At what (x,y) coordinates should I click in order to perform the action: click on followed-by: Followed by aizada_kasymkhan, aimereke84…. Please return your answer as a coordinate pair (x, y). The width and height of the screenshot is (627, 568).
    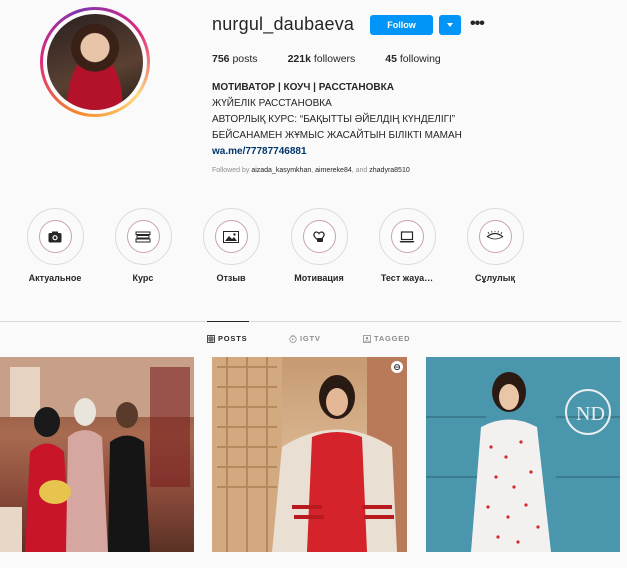
    Looking at the image, I should click on (311, 170).